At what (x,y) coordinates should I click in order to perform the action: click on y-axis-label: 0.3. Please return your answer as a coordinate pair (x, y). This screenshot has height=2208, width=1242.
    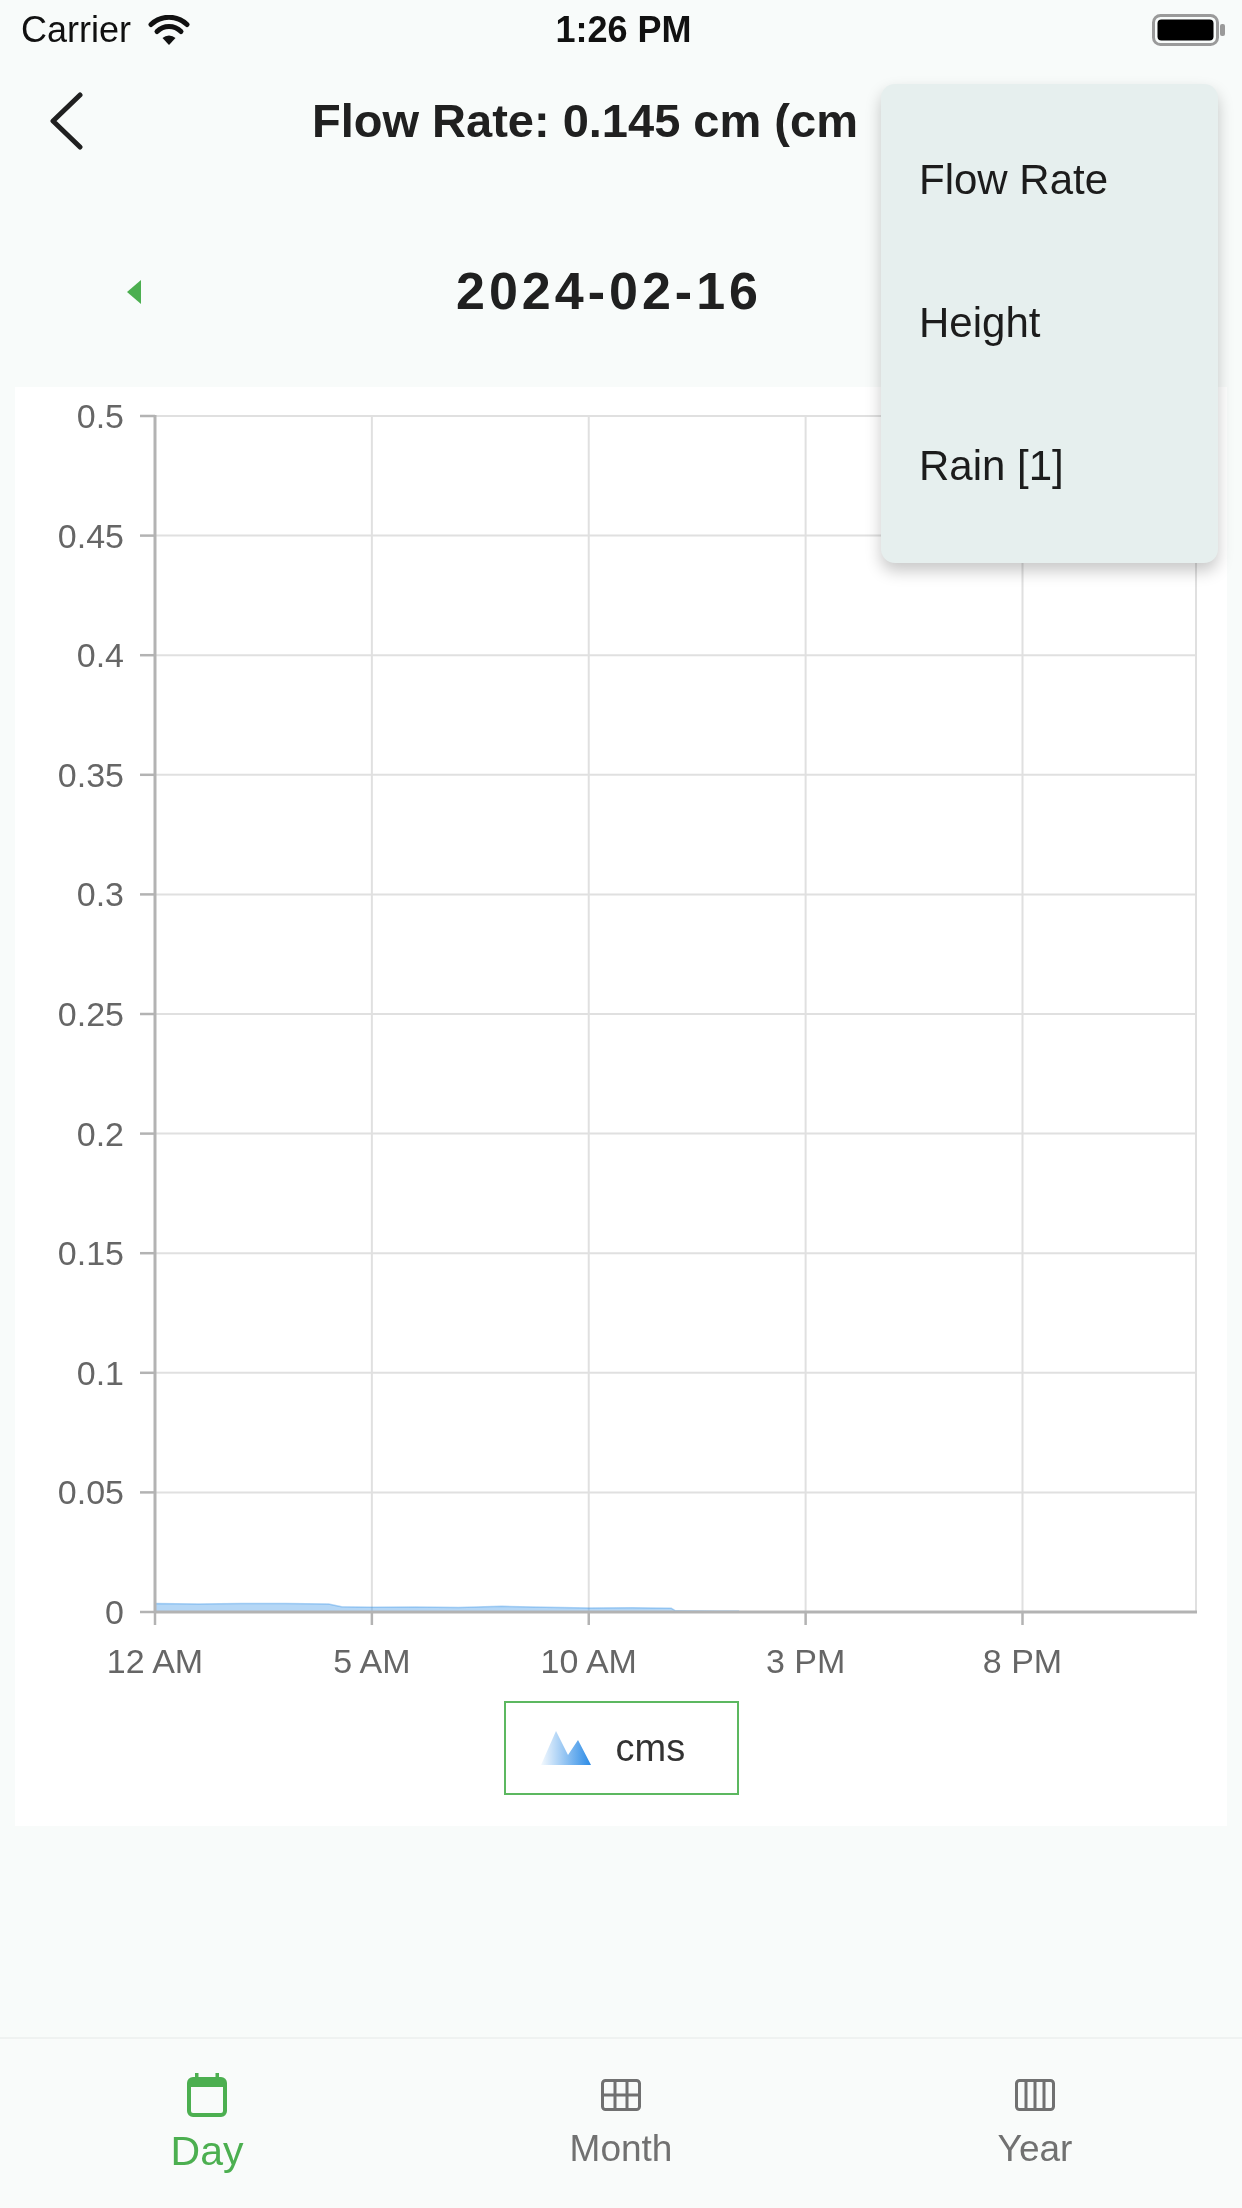
    Looking at the image, I should click on (100, 894).